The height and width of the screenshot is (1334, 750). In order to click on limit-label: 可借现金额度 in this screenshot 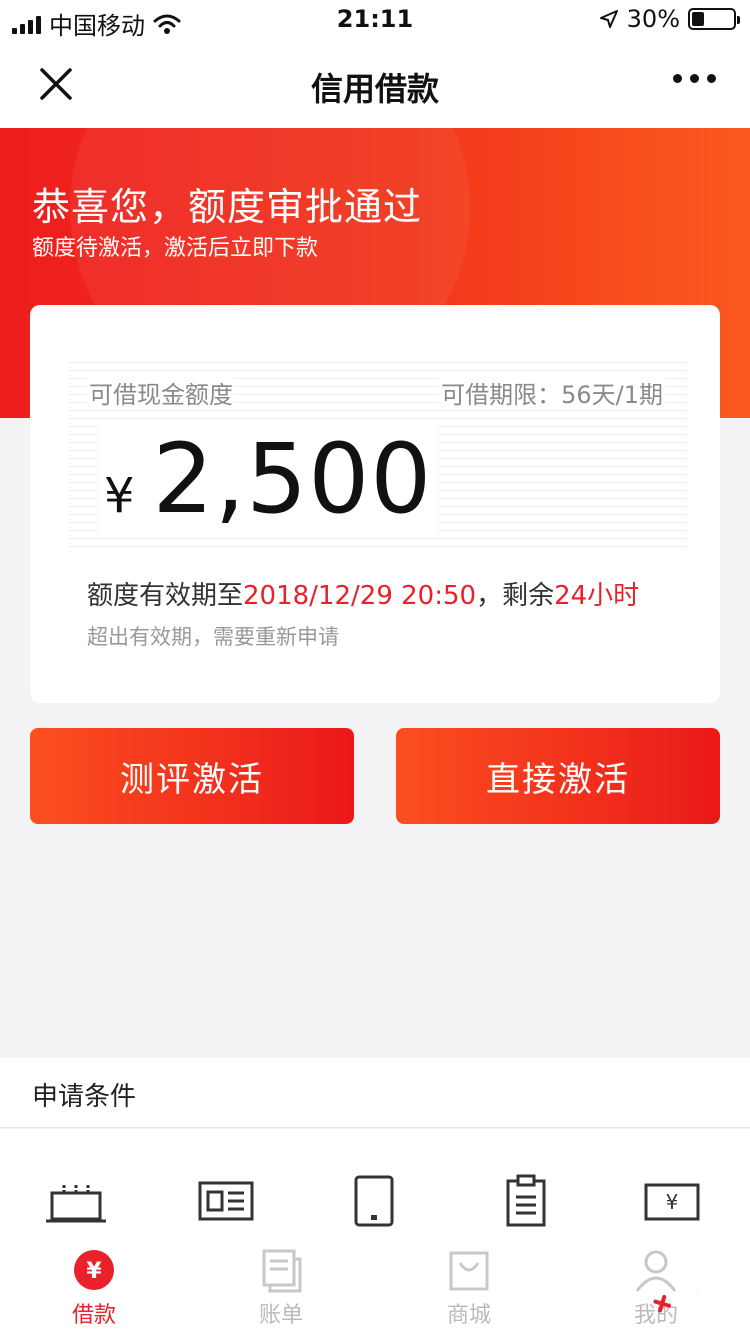, I will do `click(161, 392)`.